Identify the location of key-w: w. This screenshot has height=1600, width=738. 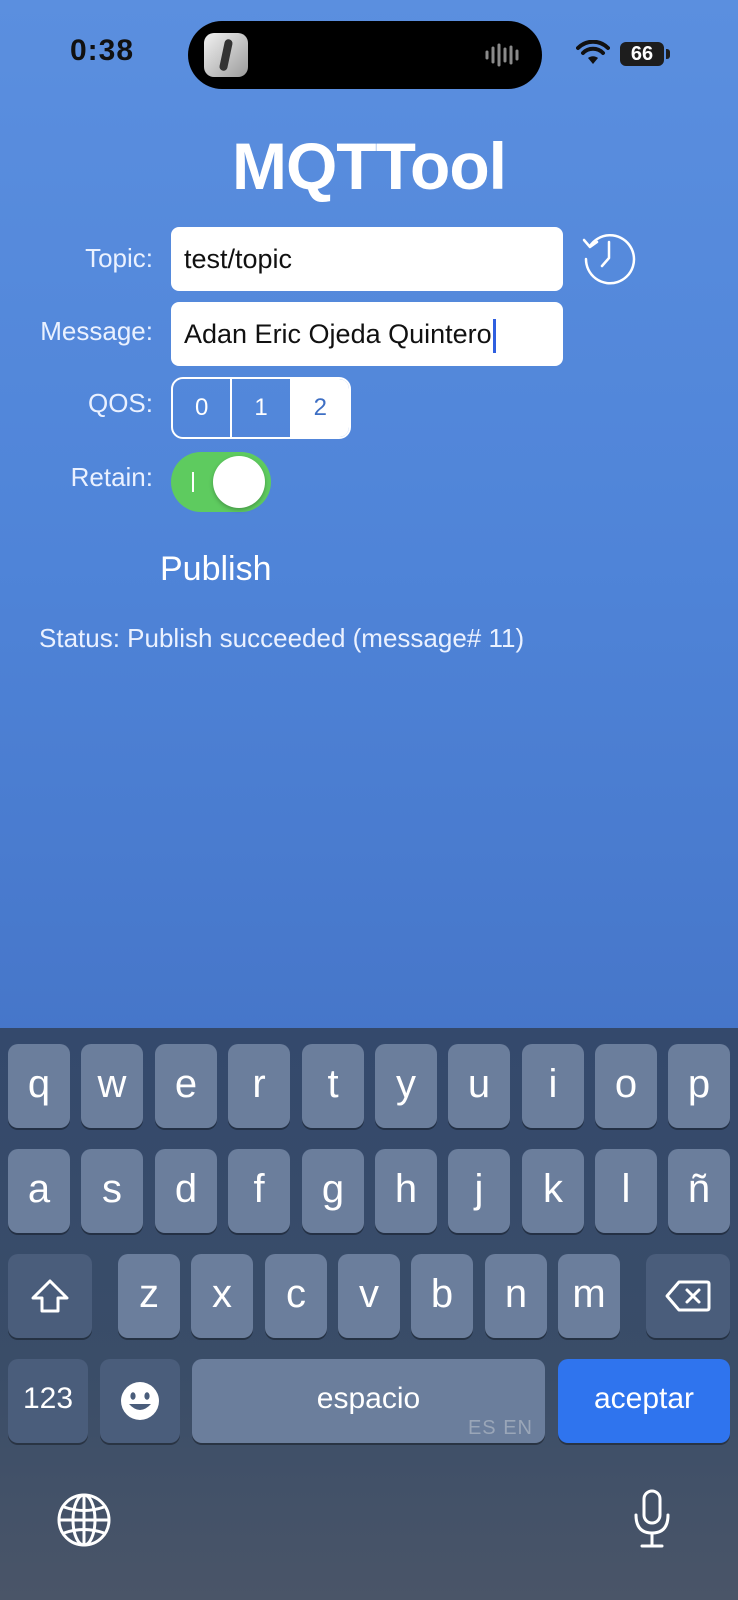
(112, 1086).